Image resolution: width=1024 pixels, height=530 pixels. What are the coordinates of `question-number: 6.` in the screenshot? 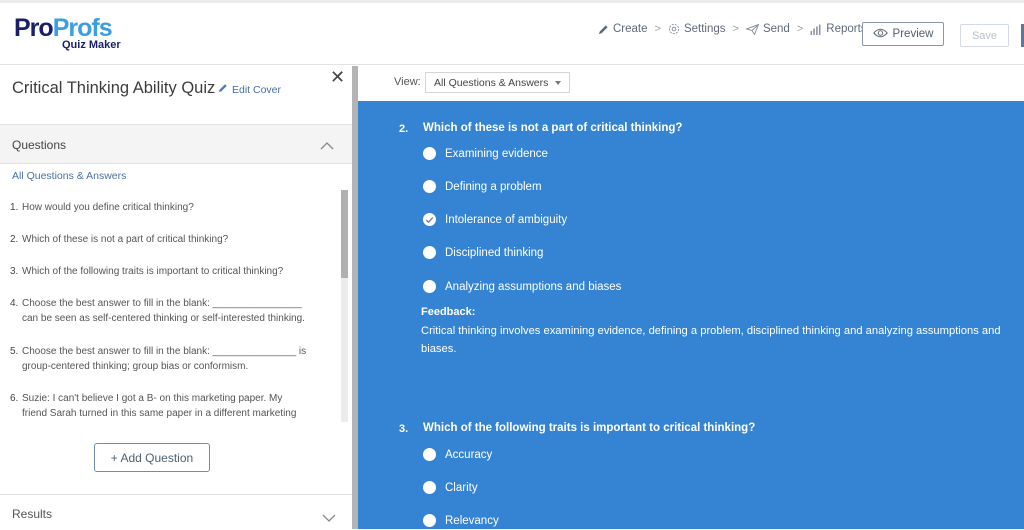 It's located at (14, 398).